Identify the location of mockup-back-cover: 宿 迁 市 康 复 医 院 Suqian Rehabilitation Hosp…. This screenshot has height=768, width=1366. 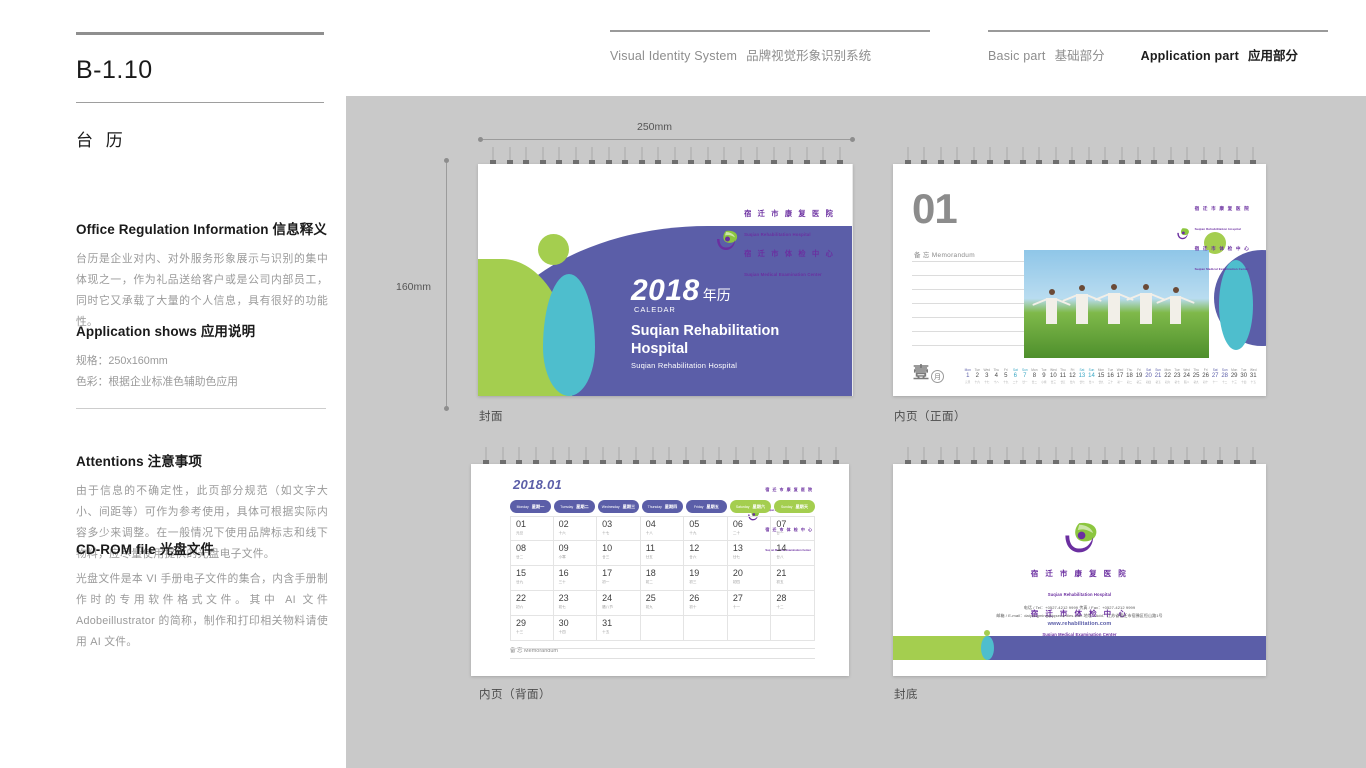
(1079, 561).